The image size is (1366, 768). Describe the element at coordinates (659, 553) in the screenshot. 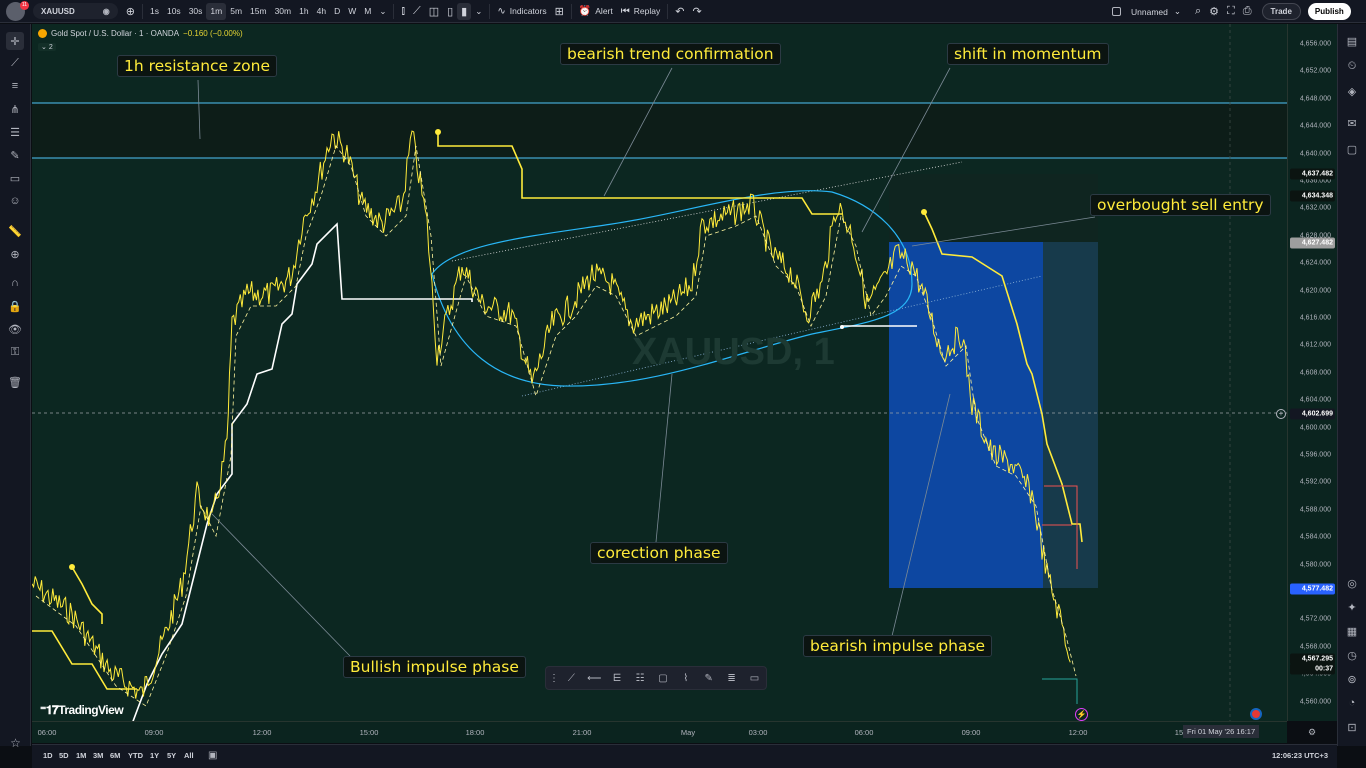

I see `annotation-correction-phase: corection phase` at that location.